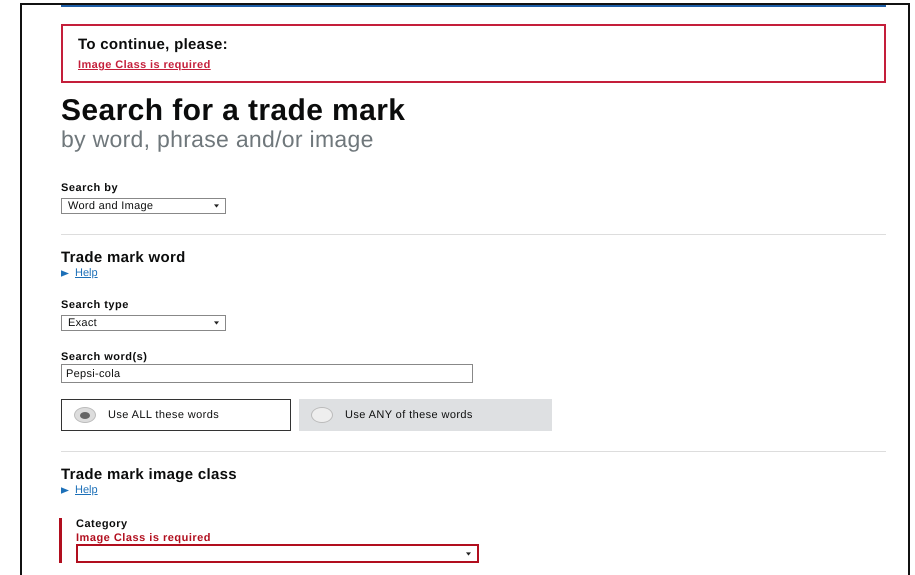 This screenshot has height=575, width=915. What do you see at coordinates (95, 305) in the screenshot?
I see `field-label: Search type` at bounding box center [95, 305].